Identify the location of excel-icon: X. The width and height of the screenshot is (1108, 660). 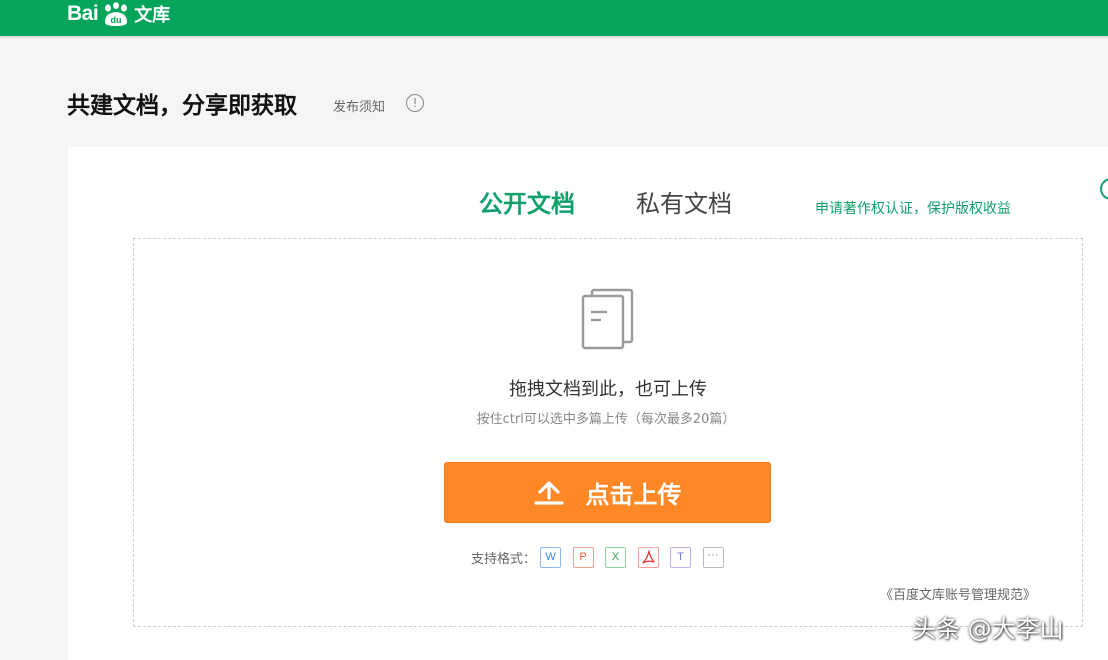
(616, 557).